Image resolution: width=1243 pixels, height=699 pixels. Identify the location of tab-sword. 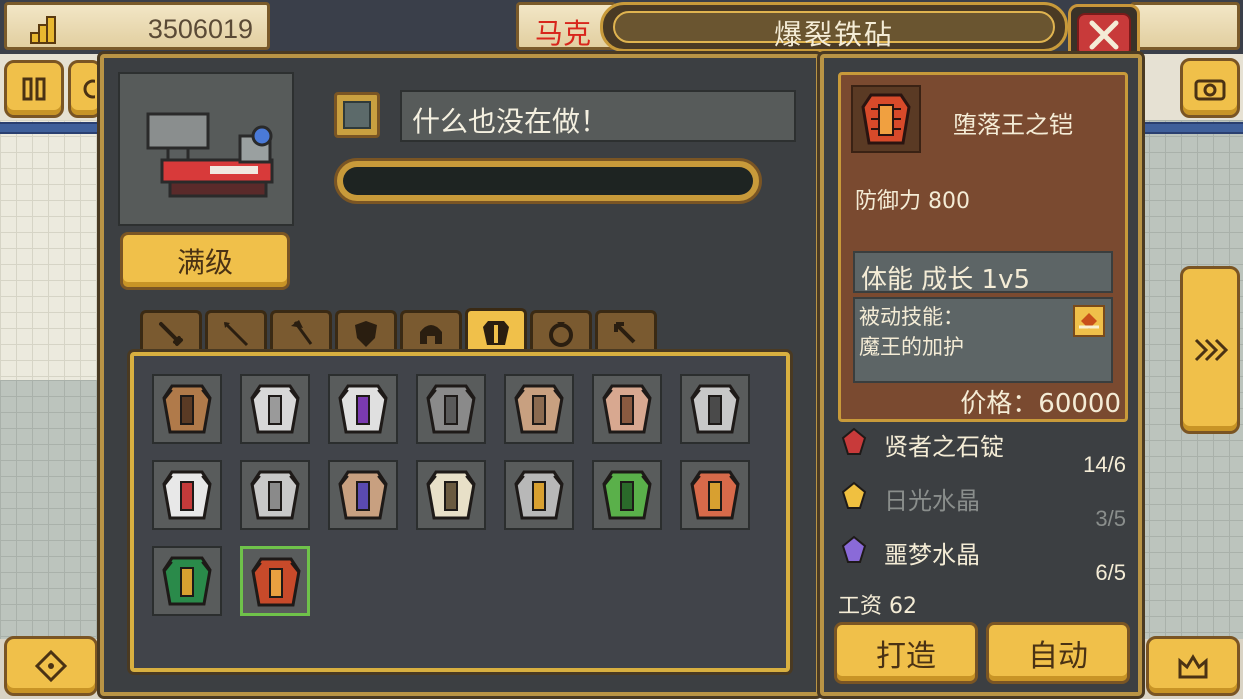
(171, 332).